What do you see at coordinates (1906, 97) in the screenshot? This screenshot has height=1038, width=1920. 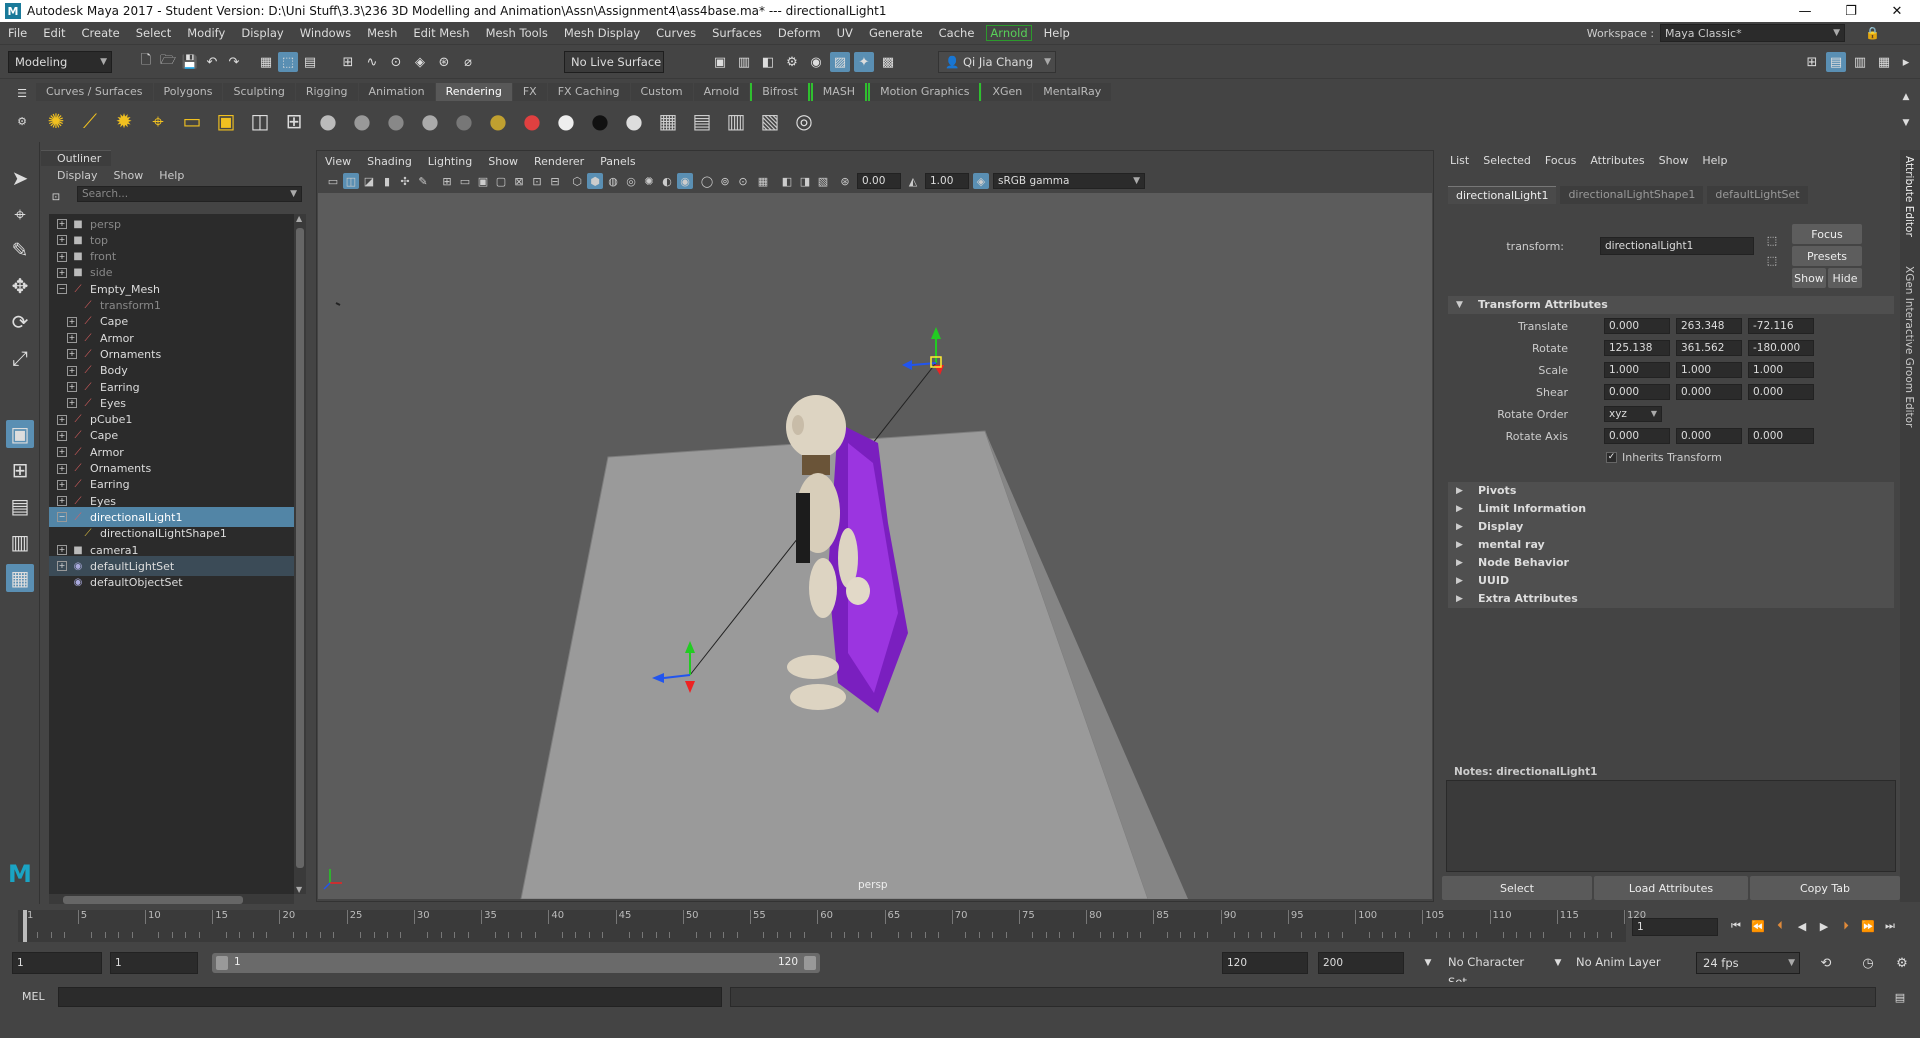 I see `shelf-scroll-up-icon: ▲` at bounding box center [1906, 97].